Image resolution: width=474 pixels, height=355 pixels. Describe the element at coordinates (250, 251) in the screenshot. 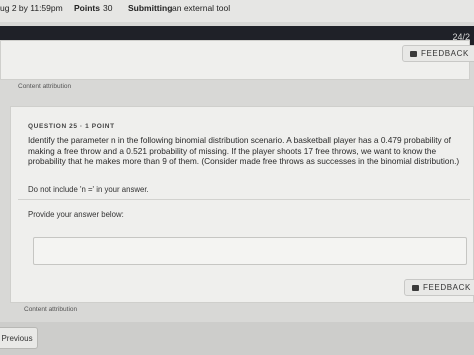

I see `answer-input` at that location.